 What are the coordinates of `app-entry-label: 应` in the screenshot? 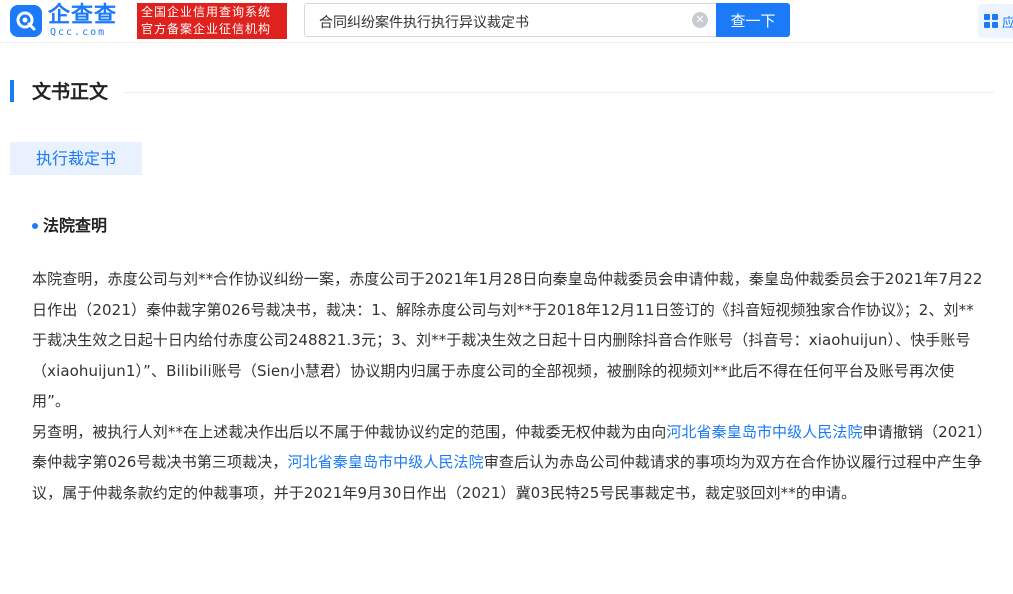 It's located at (1007, 23).